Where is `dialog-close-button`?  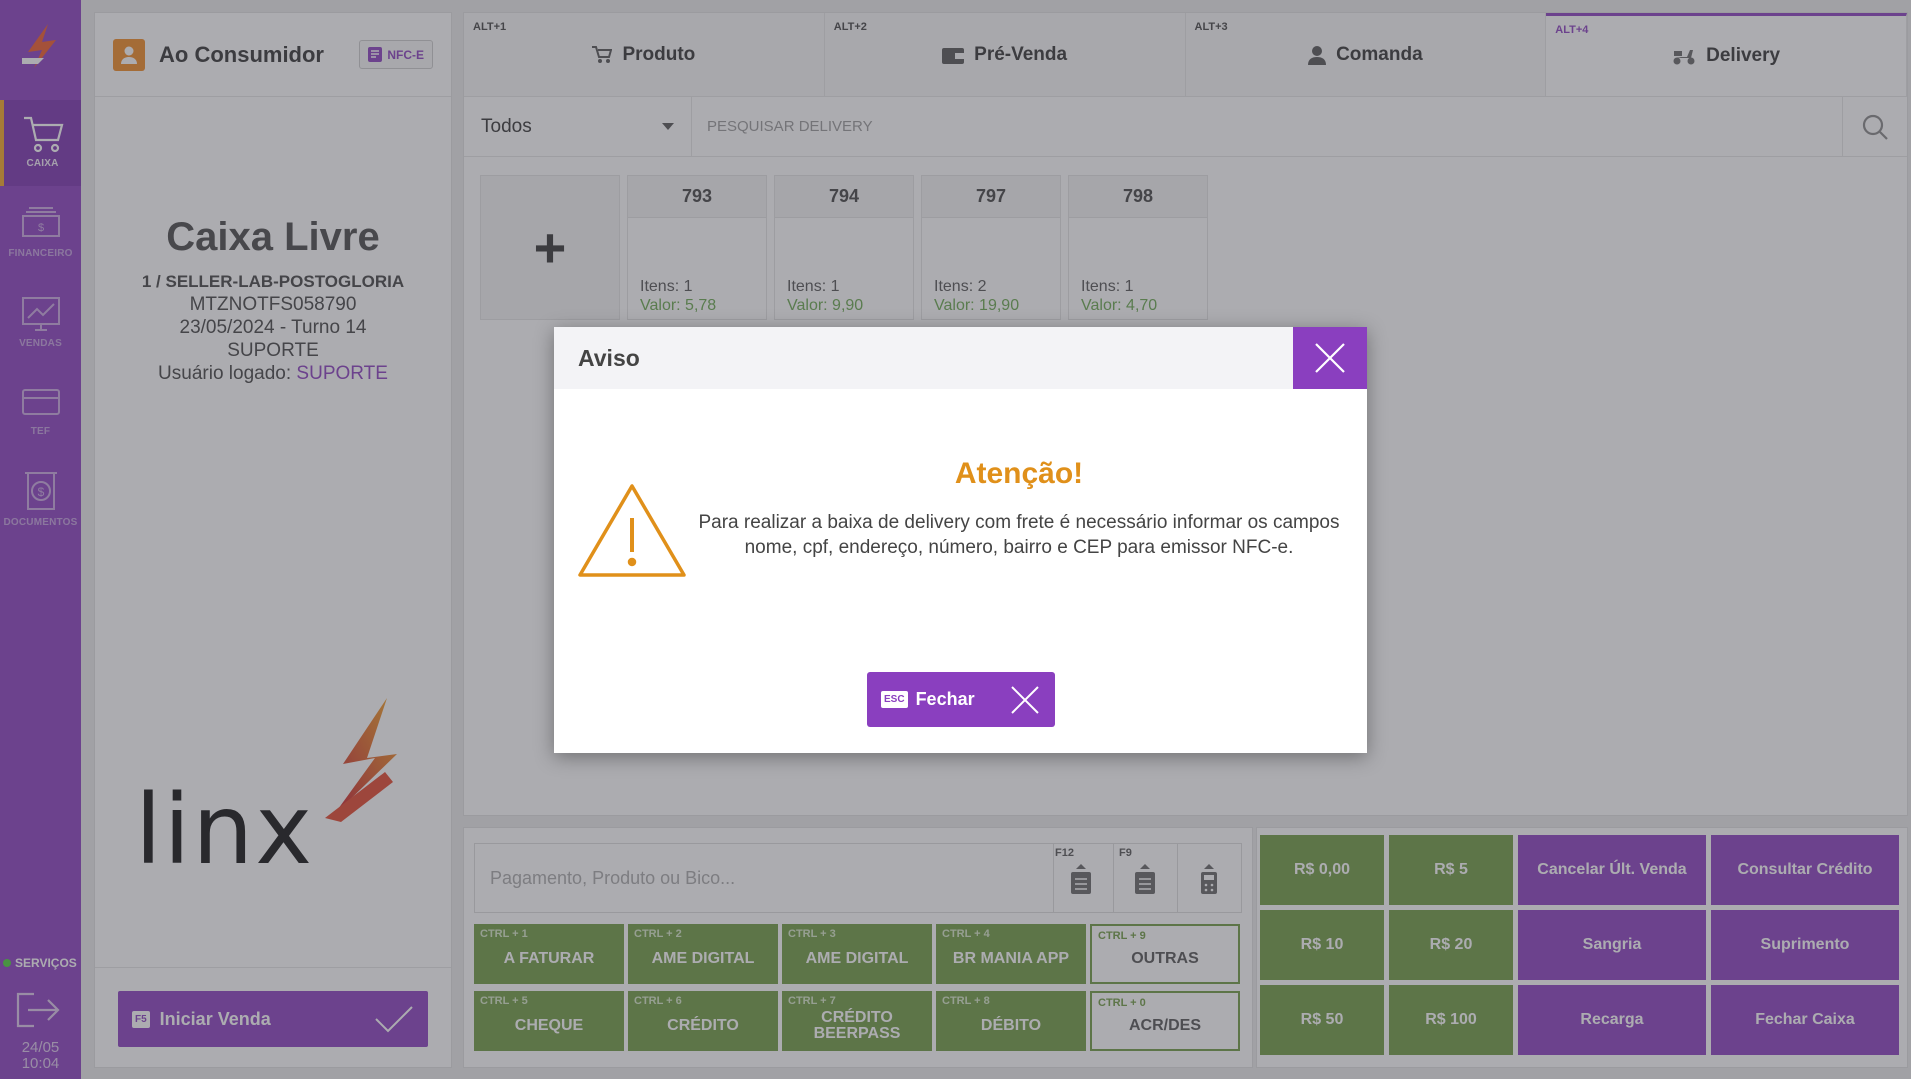
dialog-close-button is located at coordinates (1330, 358).